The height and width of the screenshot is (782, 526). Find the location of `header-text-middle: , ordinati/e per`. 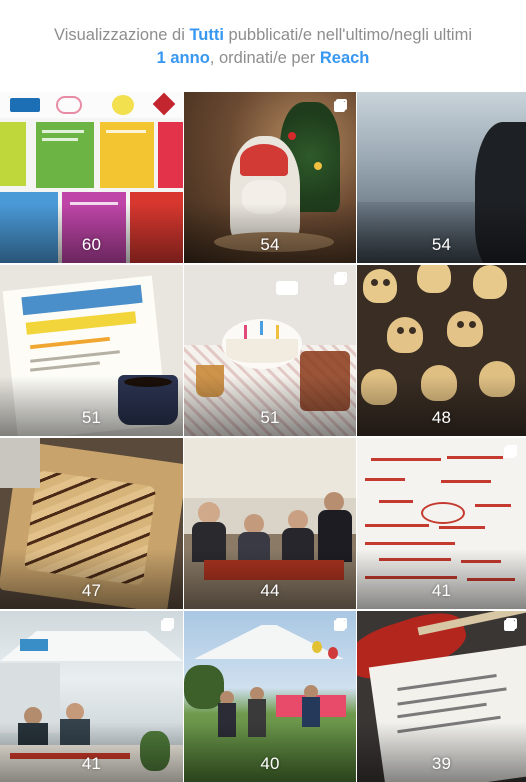

header-text-middle: , ordinati/e per is located at coordinates (264, 58).